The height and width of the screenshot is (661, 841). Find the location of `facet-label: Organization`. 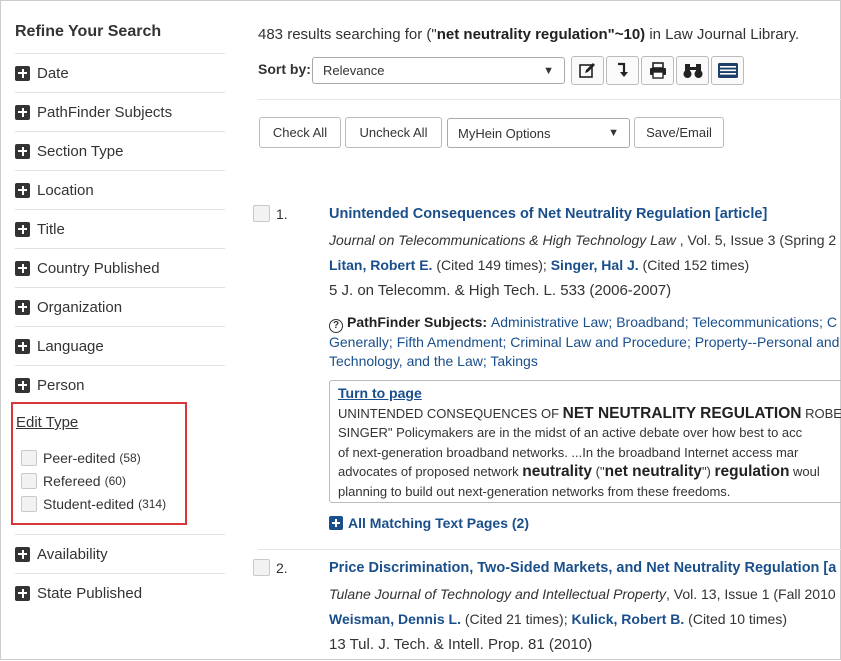

facet-label: Organization is located at coordinates (80, 307).